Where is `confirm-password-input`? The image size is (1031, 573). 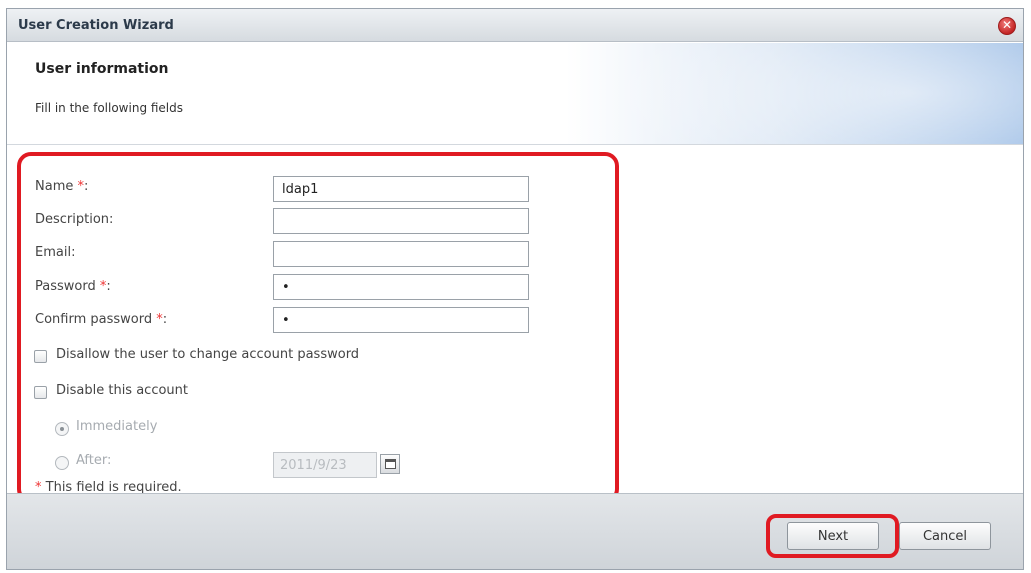 confirm-password-input is located at coordinates (401, 320).